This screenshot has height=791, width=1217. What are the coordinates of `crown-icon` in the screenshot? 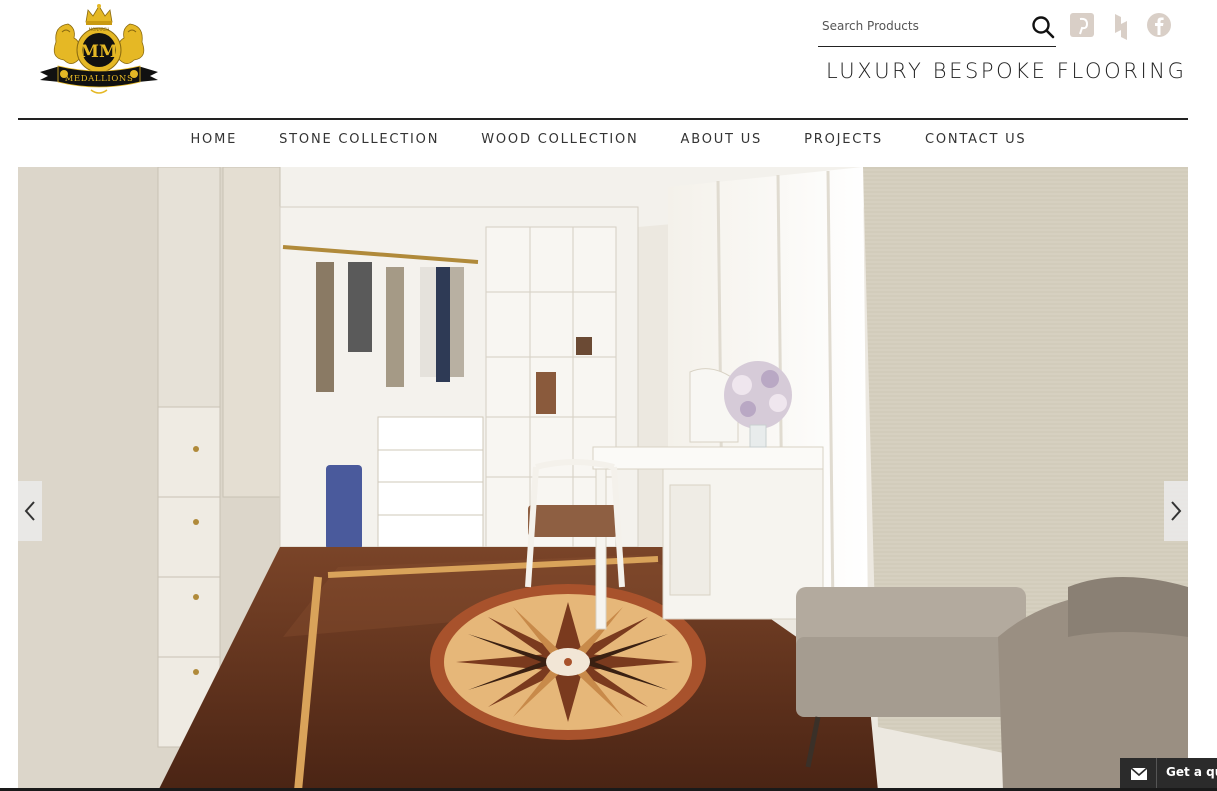 It's located at (99, 14).